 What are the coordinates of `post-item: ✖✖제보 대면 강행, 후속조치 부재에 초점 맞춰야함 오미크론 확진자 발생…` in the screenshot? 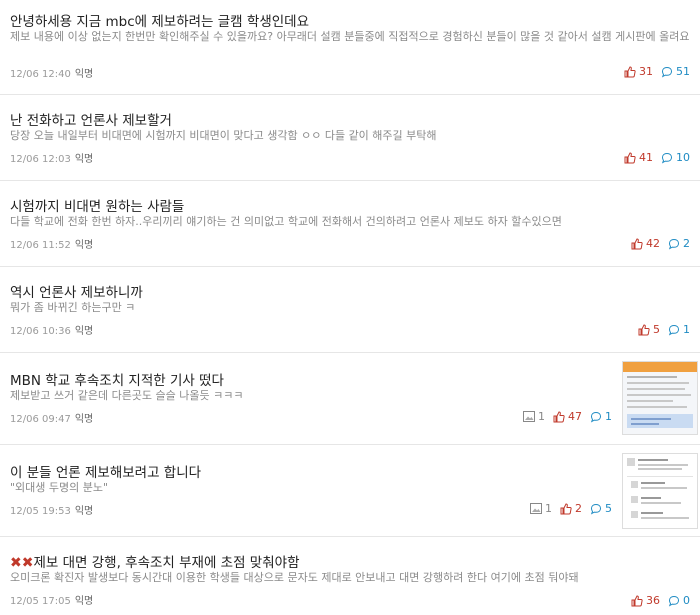 It's located at (350, 574).